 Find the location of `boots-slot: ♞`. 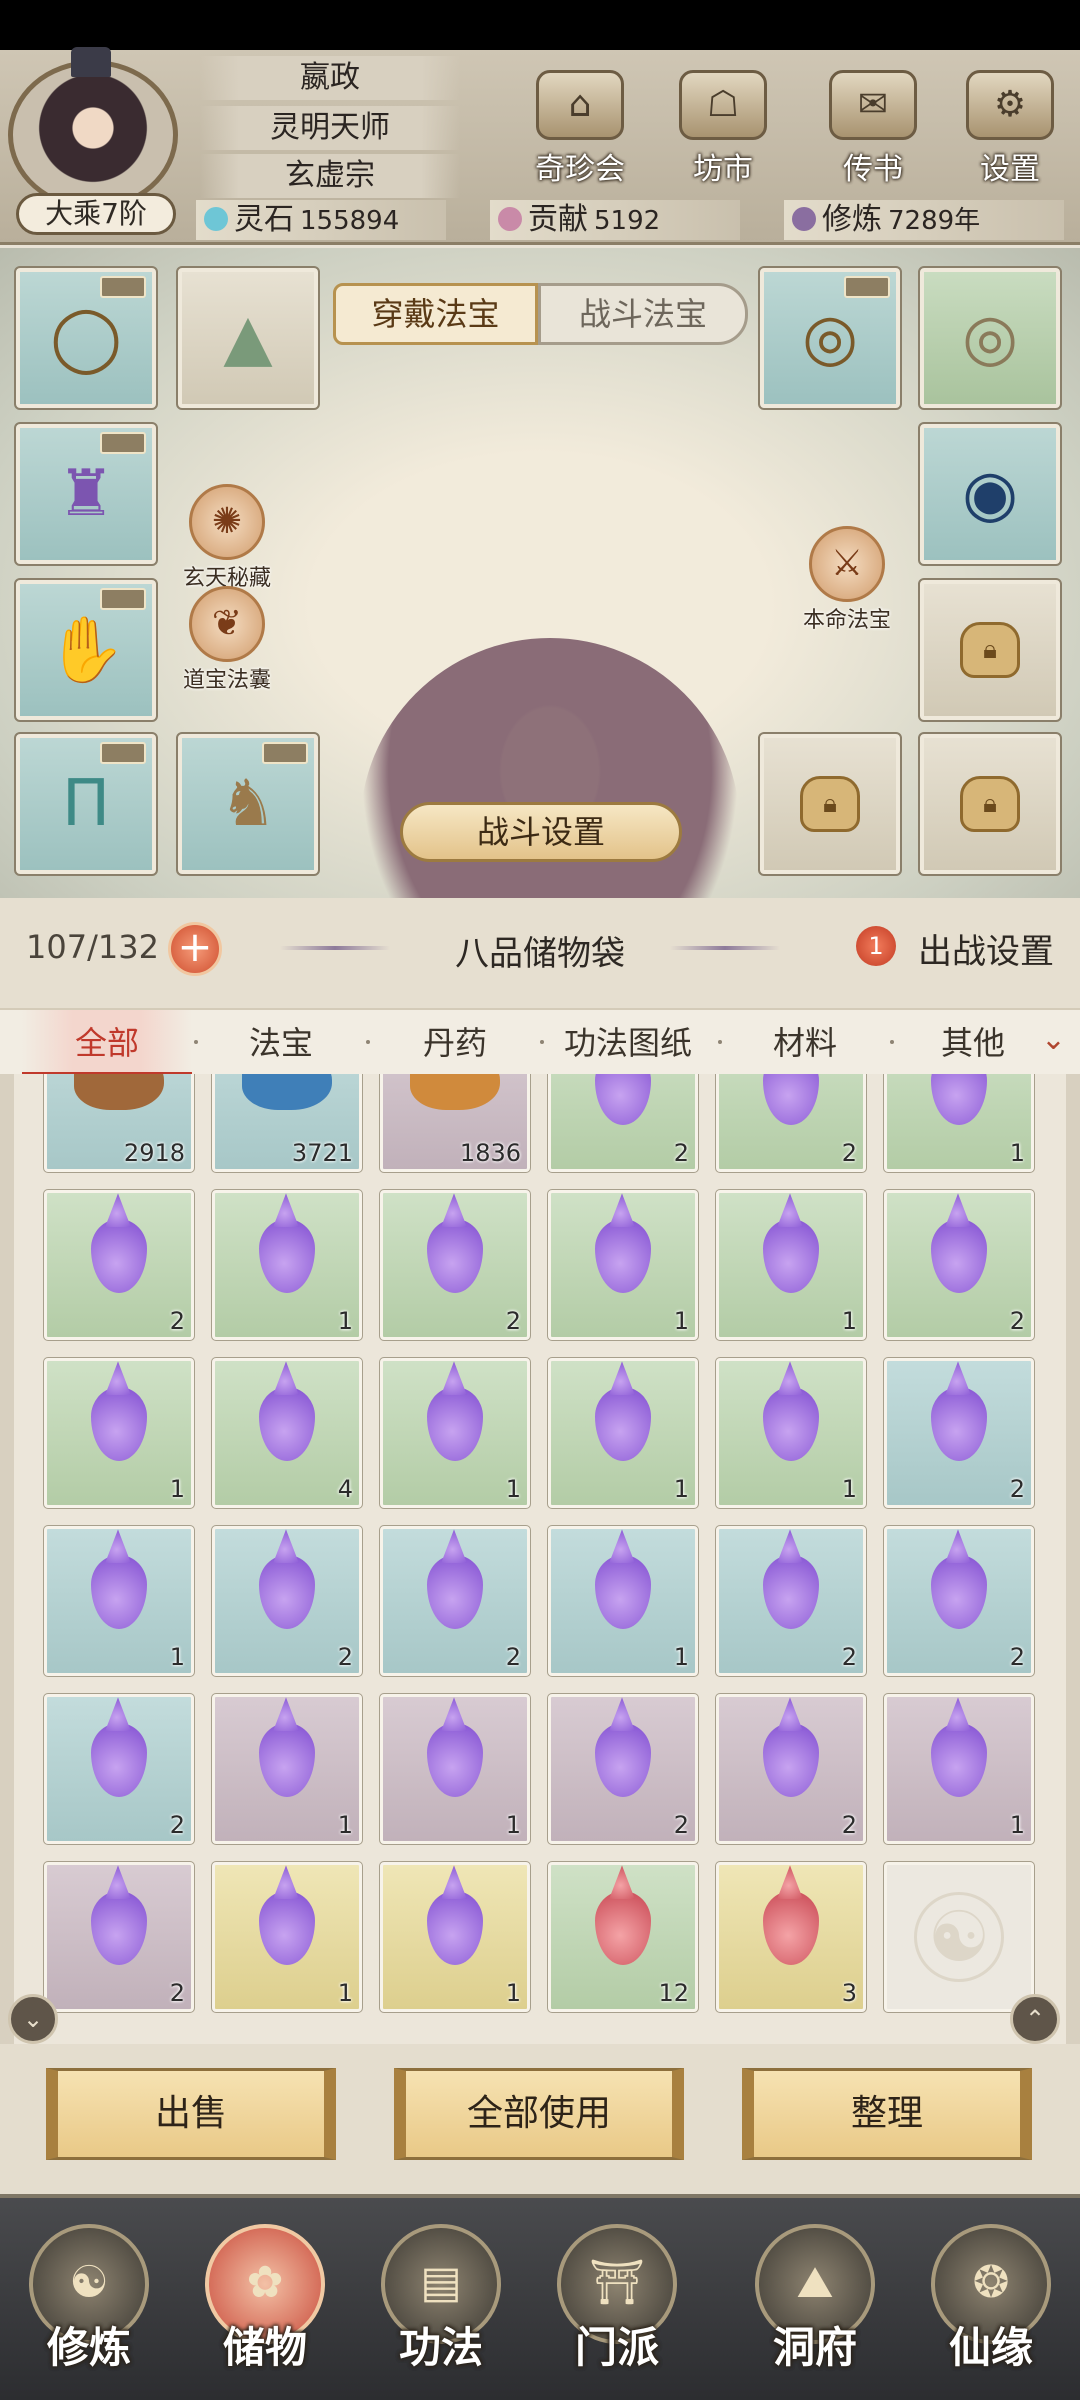

boots-slot: ♞ is located at coordinates (248, 804).